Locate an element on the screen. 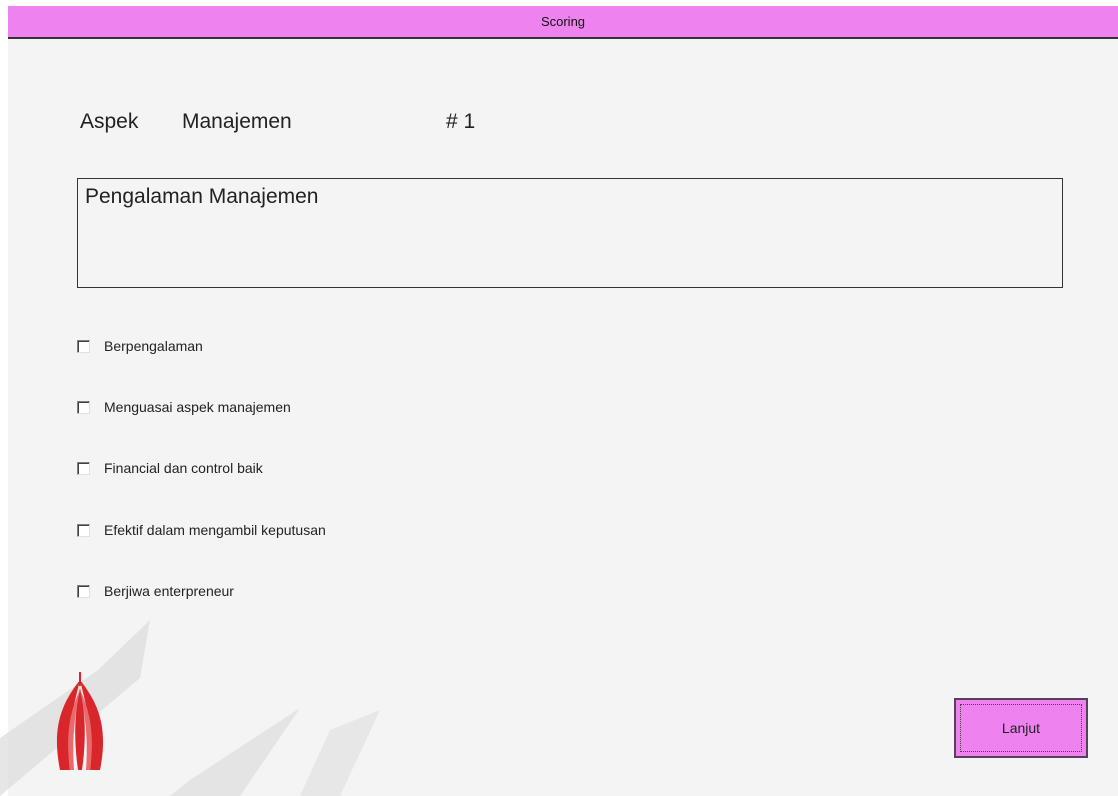 This screenshot has height=796, width=1118. option-label: Berpengalaman is located at coordinates (153, 346).